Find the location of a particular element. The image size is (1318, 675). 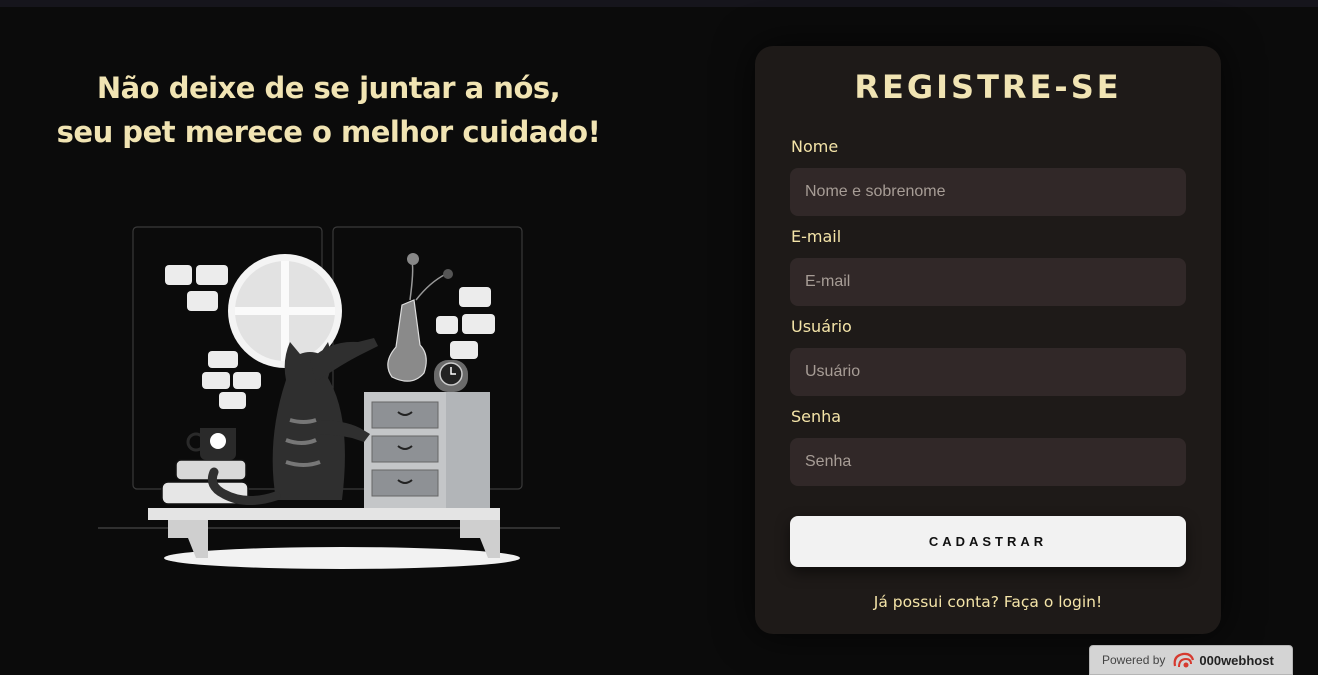

name-input is located at coordinates (988, 192).